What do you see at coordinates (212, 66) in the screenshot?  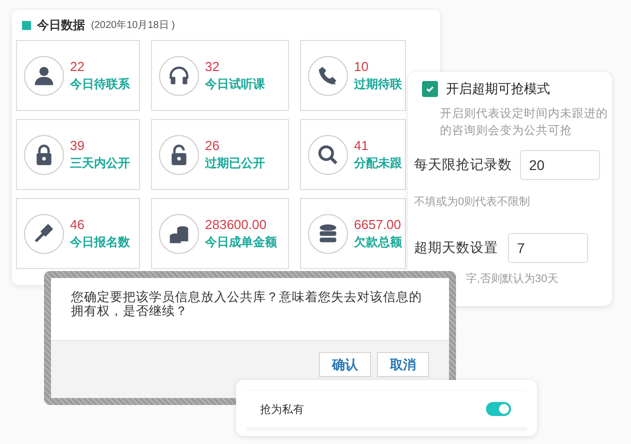 I see `stat-value: 32` at bounding box center [212, 66].